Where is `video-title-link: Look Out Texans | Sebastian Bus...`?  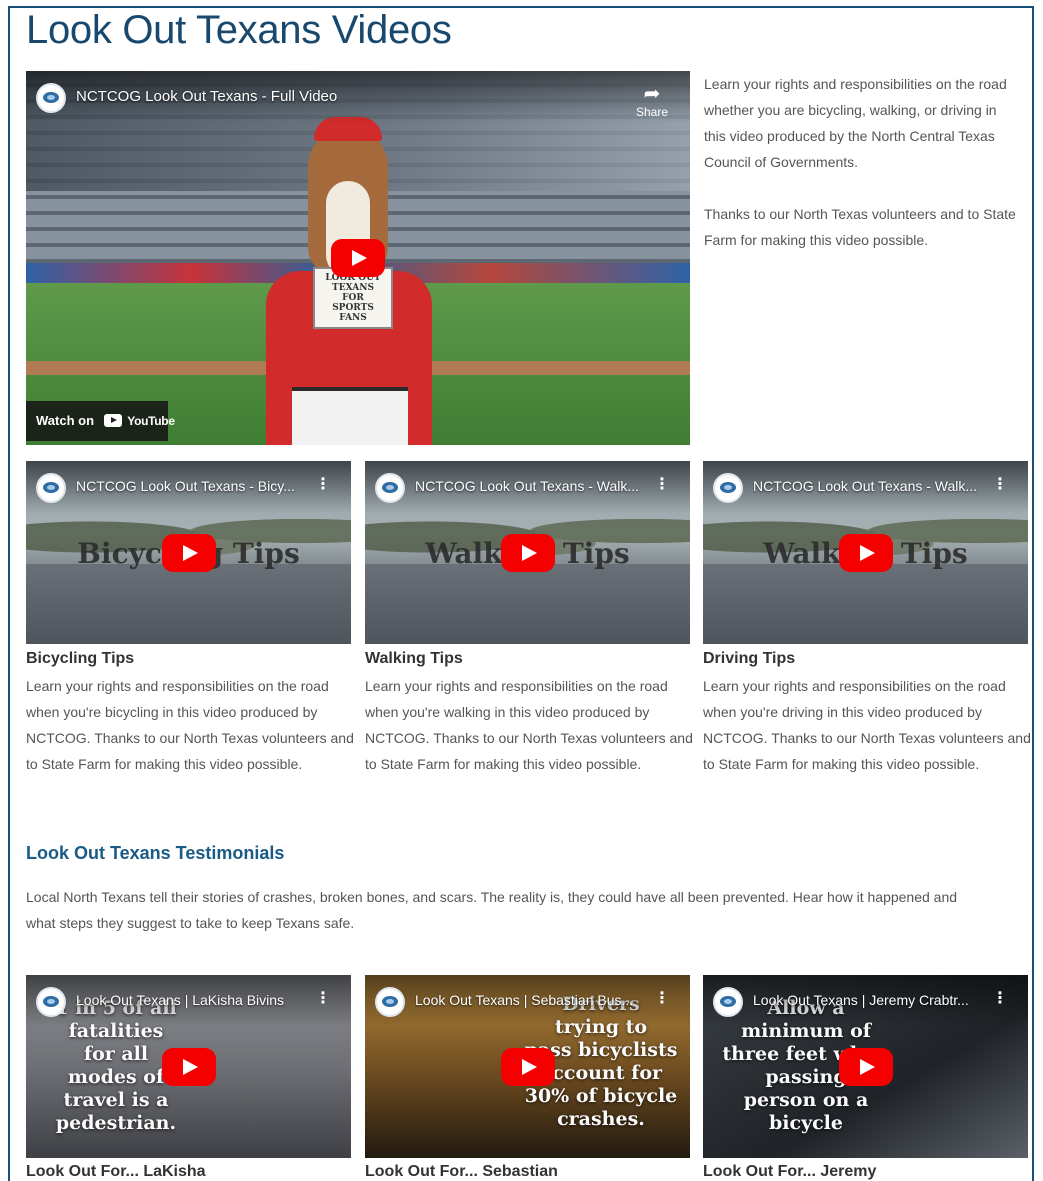 video-title-link: Look Out Texans | Sebastian Bus... is located at coordinates (533, 1000).